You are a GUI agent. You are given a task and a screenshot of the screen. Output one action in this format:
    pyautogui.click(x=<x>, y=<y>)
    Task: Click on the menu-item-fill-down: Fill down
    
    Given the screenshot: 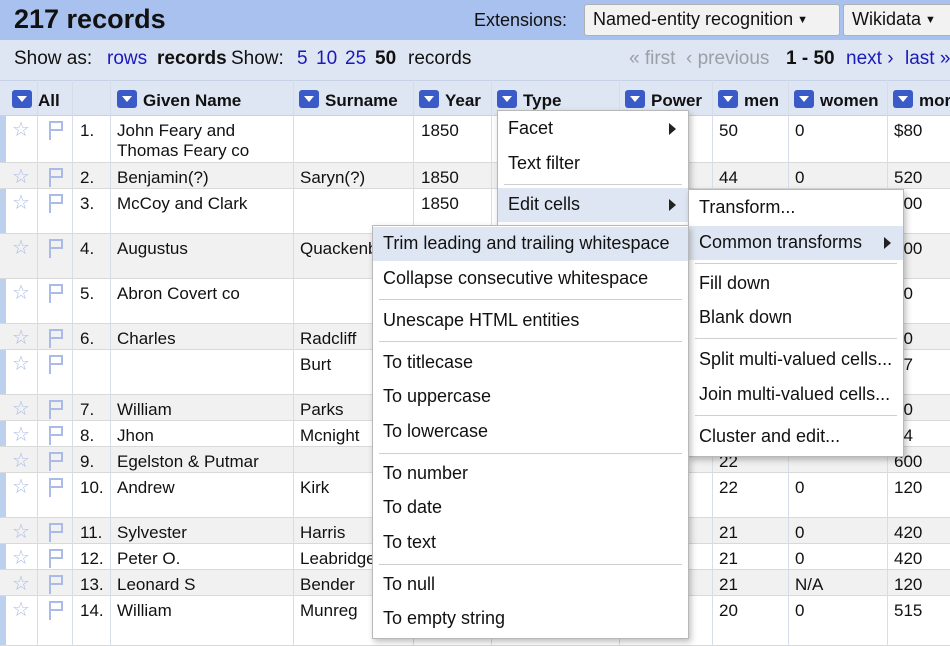 What is the action you would take?
    pyautogui.click(x=796, y=284)
    